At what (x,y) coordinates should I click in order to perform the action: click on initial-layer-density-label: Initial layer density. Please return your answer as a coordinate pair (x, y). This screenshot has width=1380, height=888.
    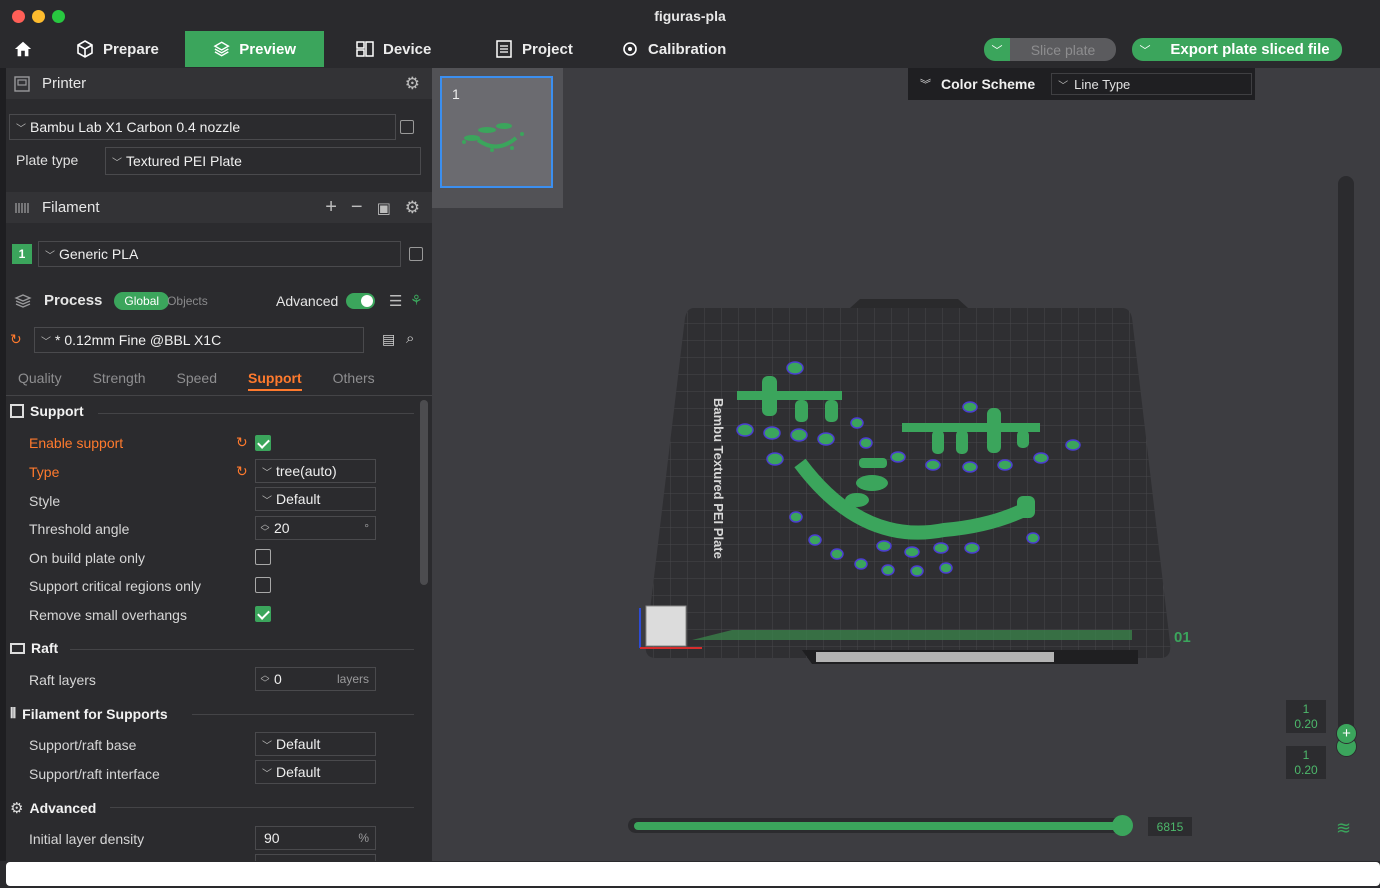
    Looking at the image, I should click on (87, 839).